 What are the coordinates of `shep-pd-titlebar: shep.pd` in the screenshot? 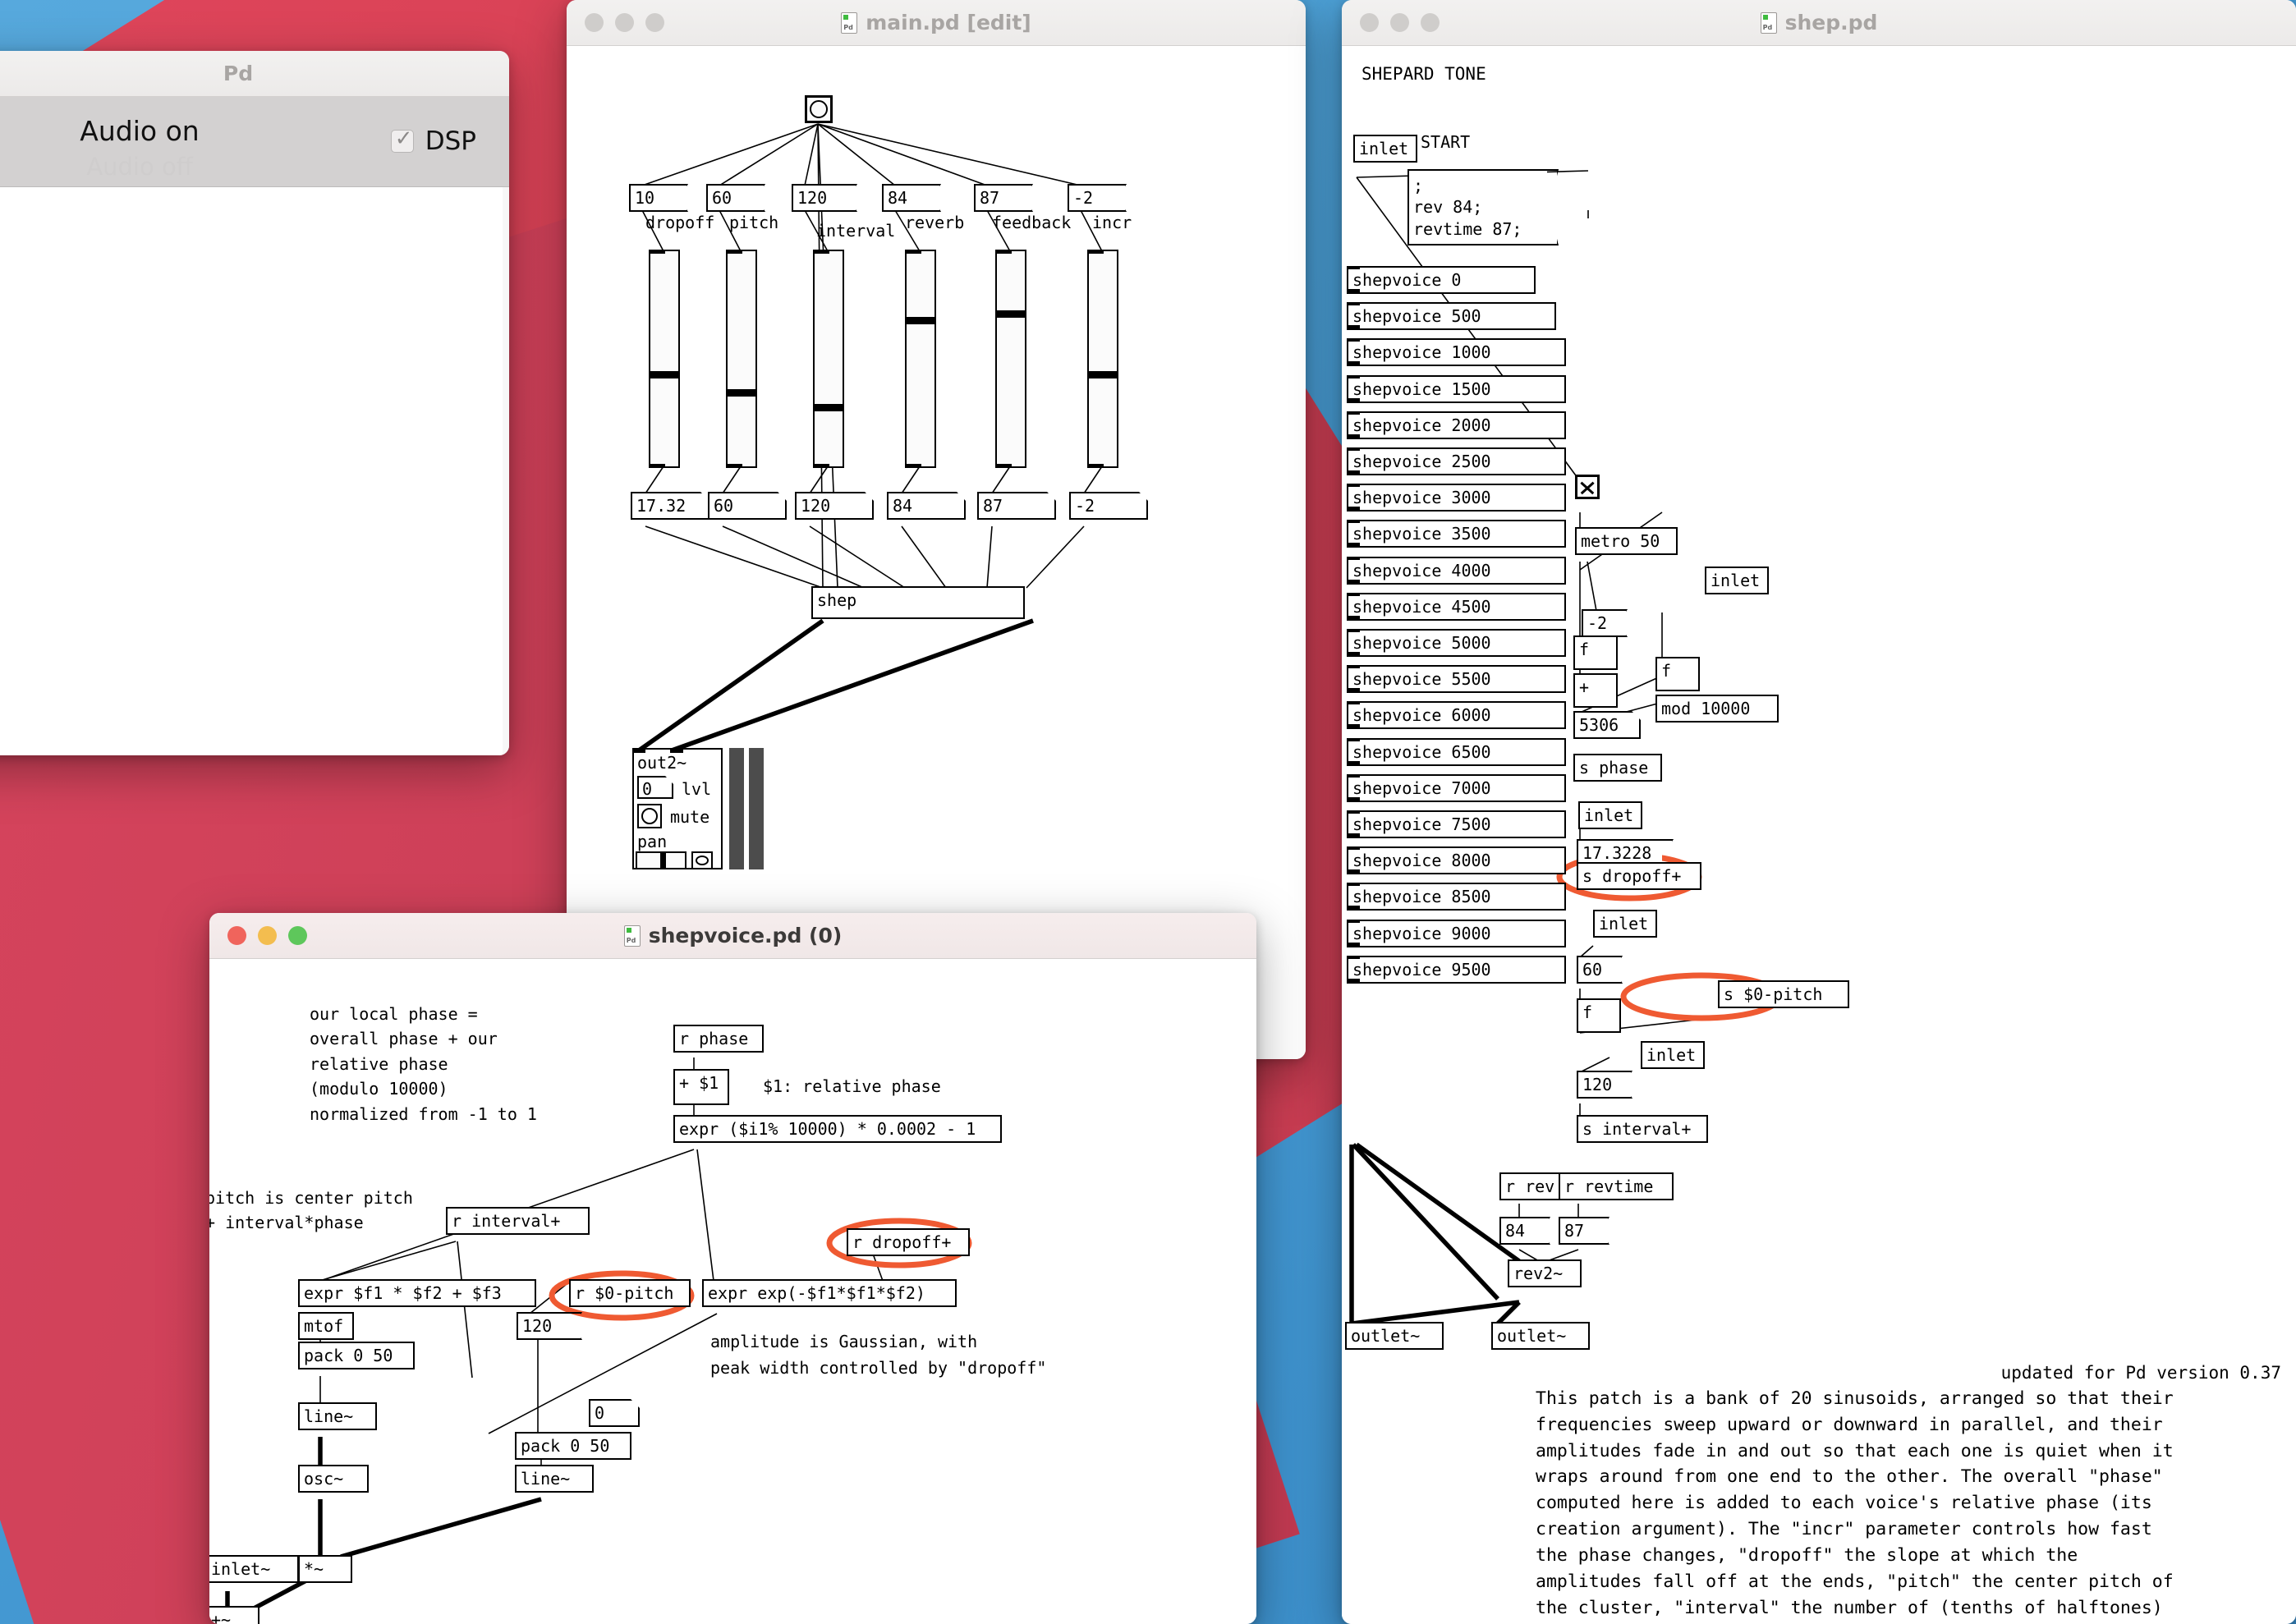 It's located at (1819, 23).